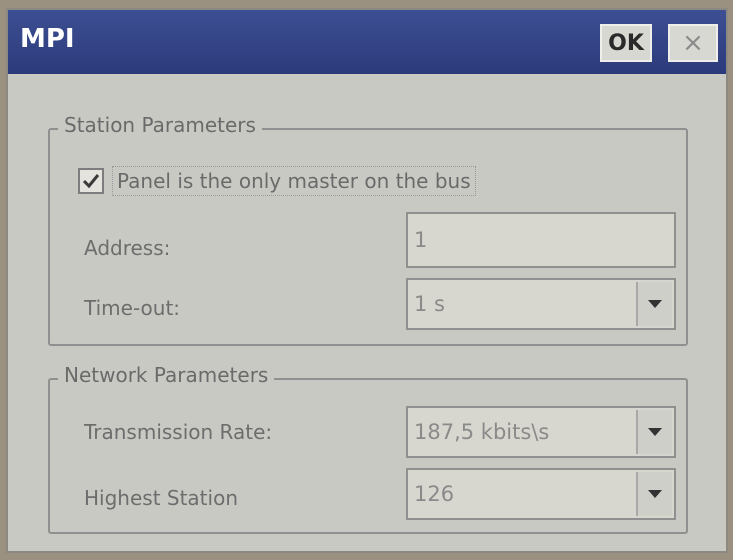  I want to click on transmission-rate-dropdown-button, so click(654, 432).